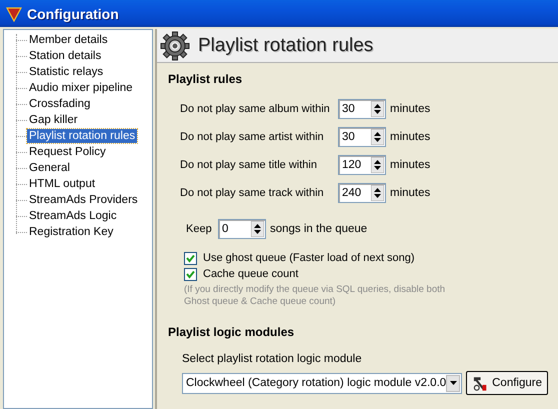  Describe the element at coordinates (67, 152) in the screenshot. I see `tree-item: Request Policy` at that location.